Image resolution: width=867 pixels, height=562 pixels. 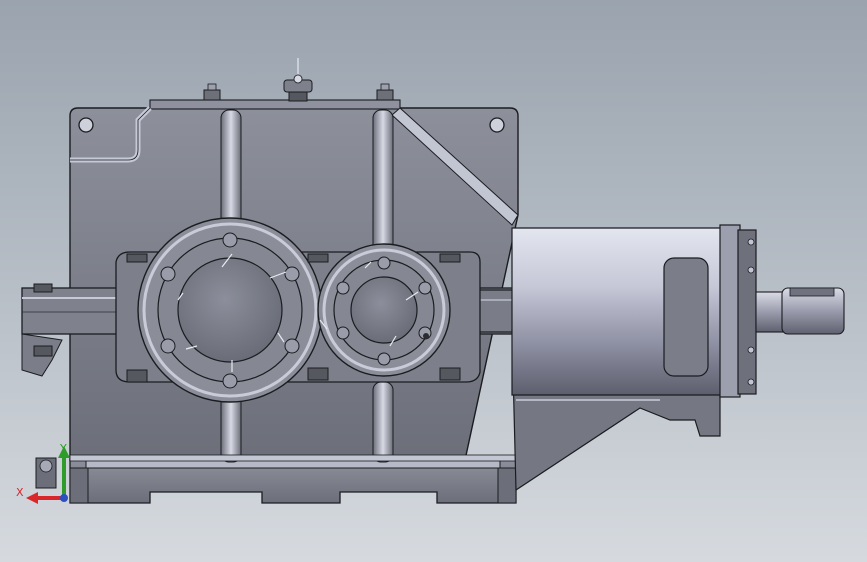 I want to click on large-bearing-cover, so click(x=230, y=310).